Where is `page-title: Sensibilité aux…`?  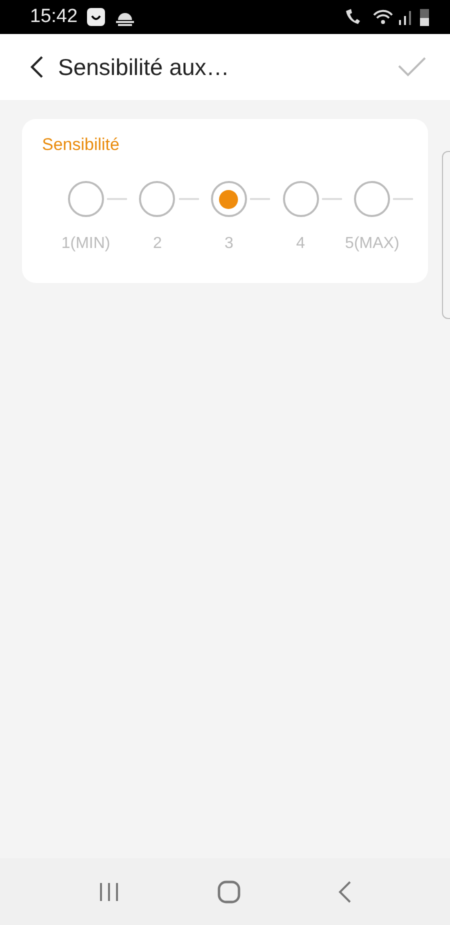 page-title: Sensibilité aux… is located at coordinates (144, 67).